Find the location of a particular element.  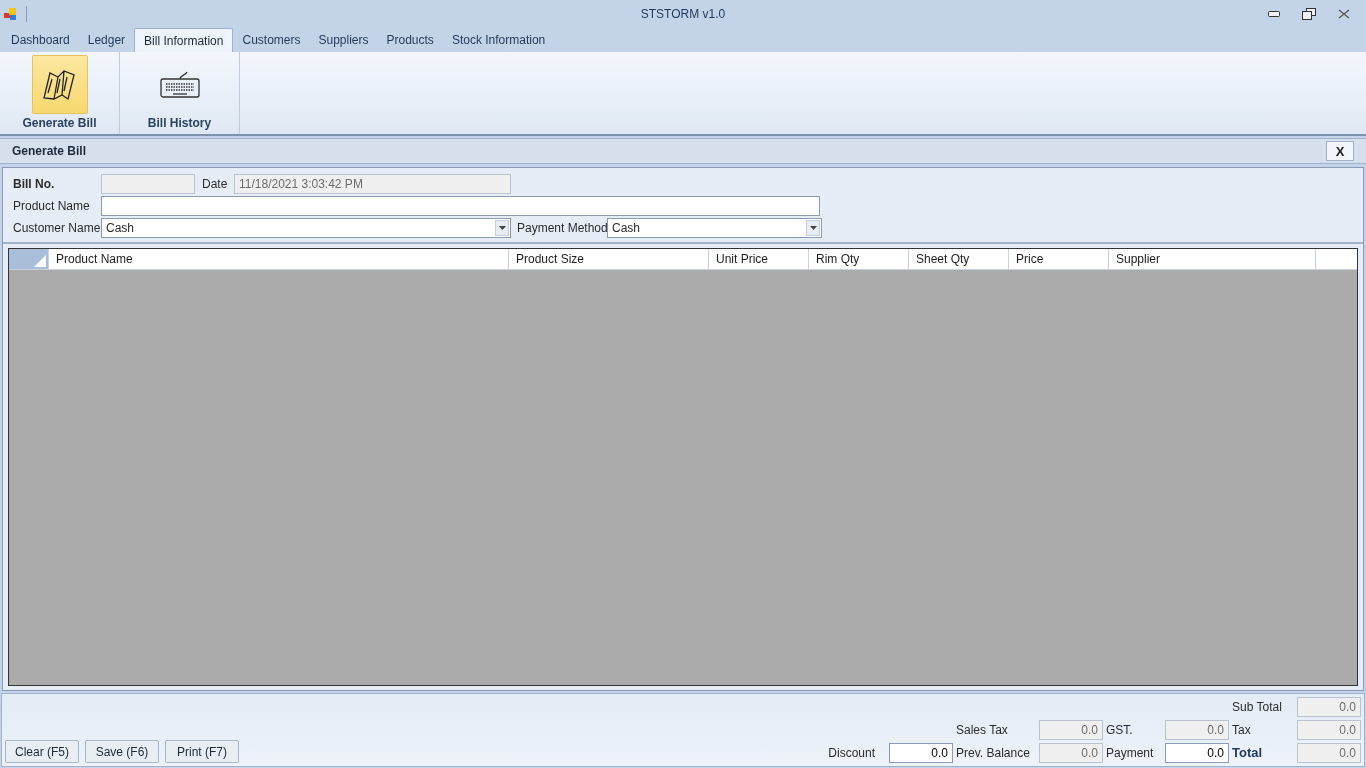

total-label: Sales Tax is located at coordinates (982, 730).